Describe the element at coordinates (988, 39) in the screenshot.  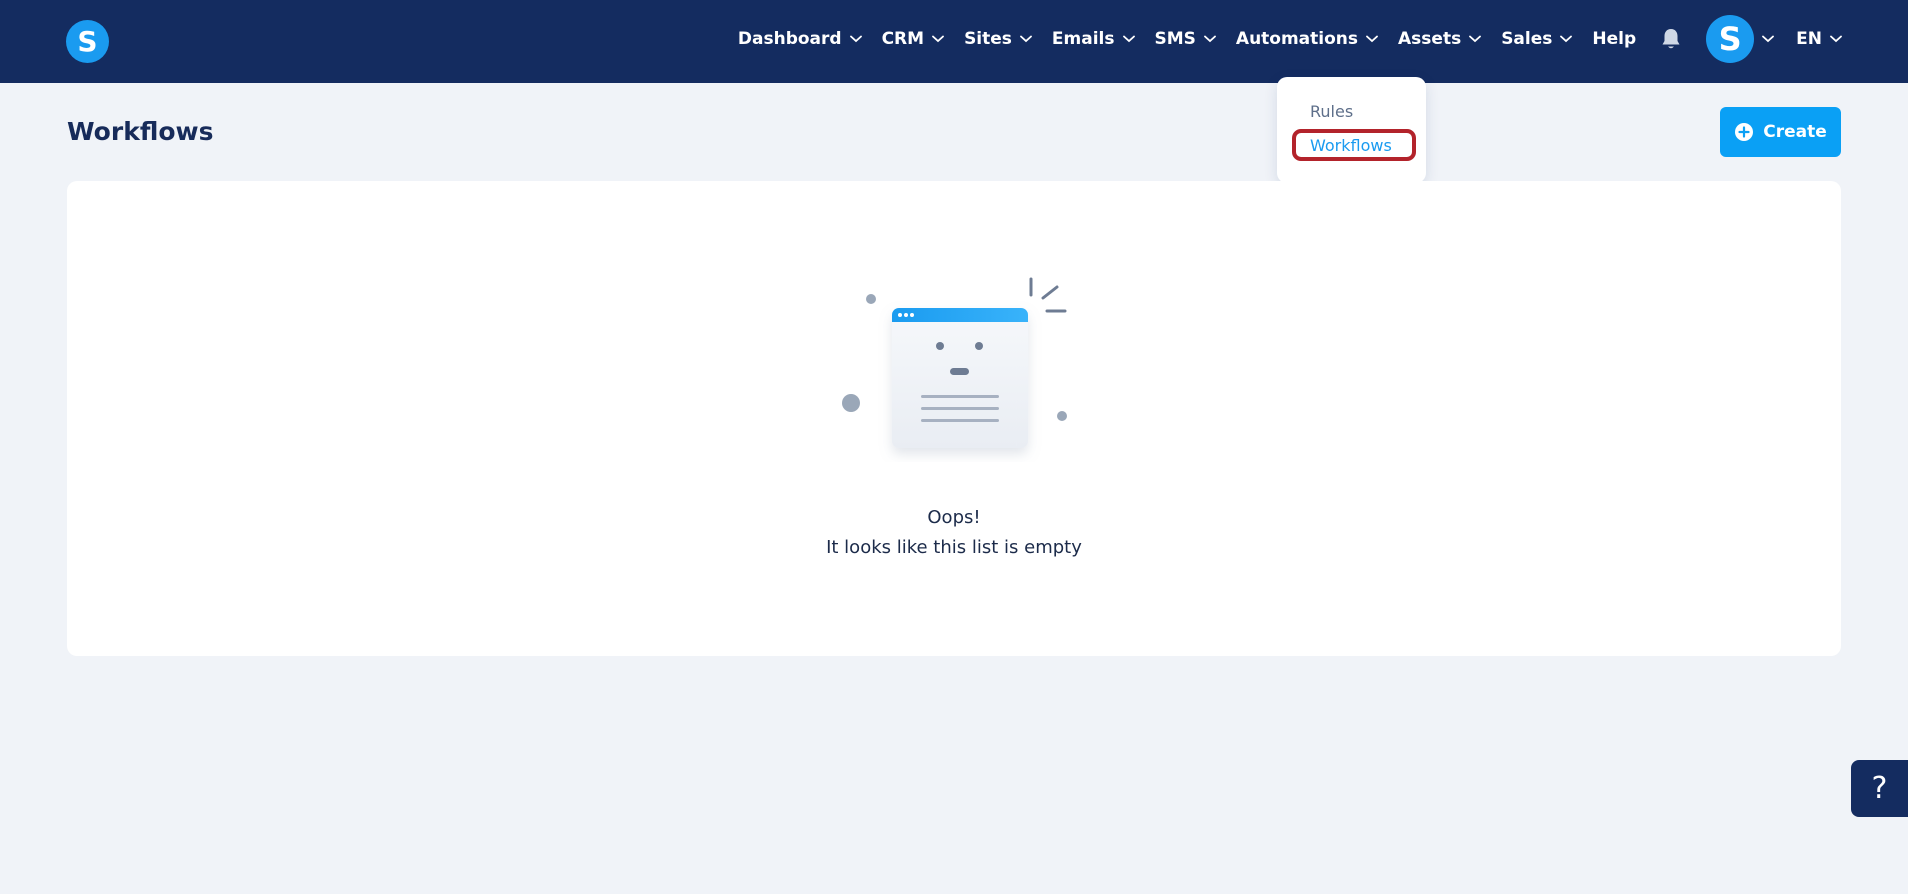
I see `nav-item-label: Sites` at that location.